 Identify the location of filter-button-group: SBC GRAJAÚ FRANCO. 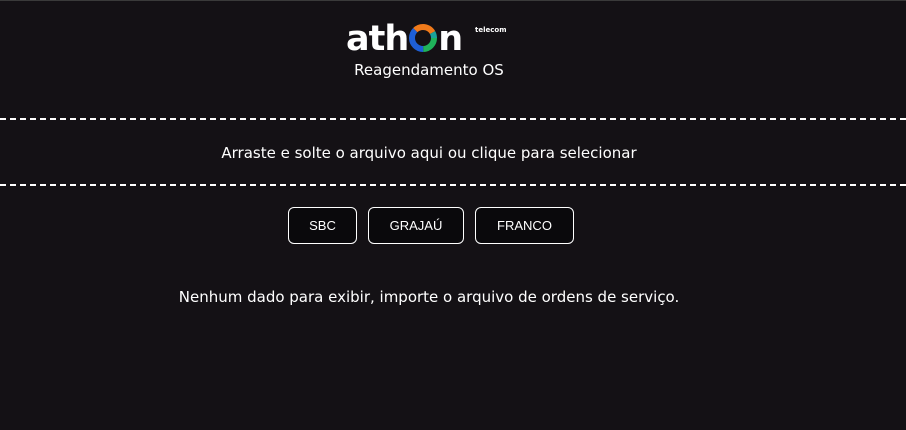
(431, 225).